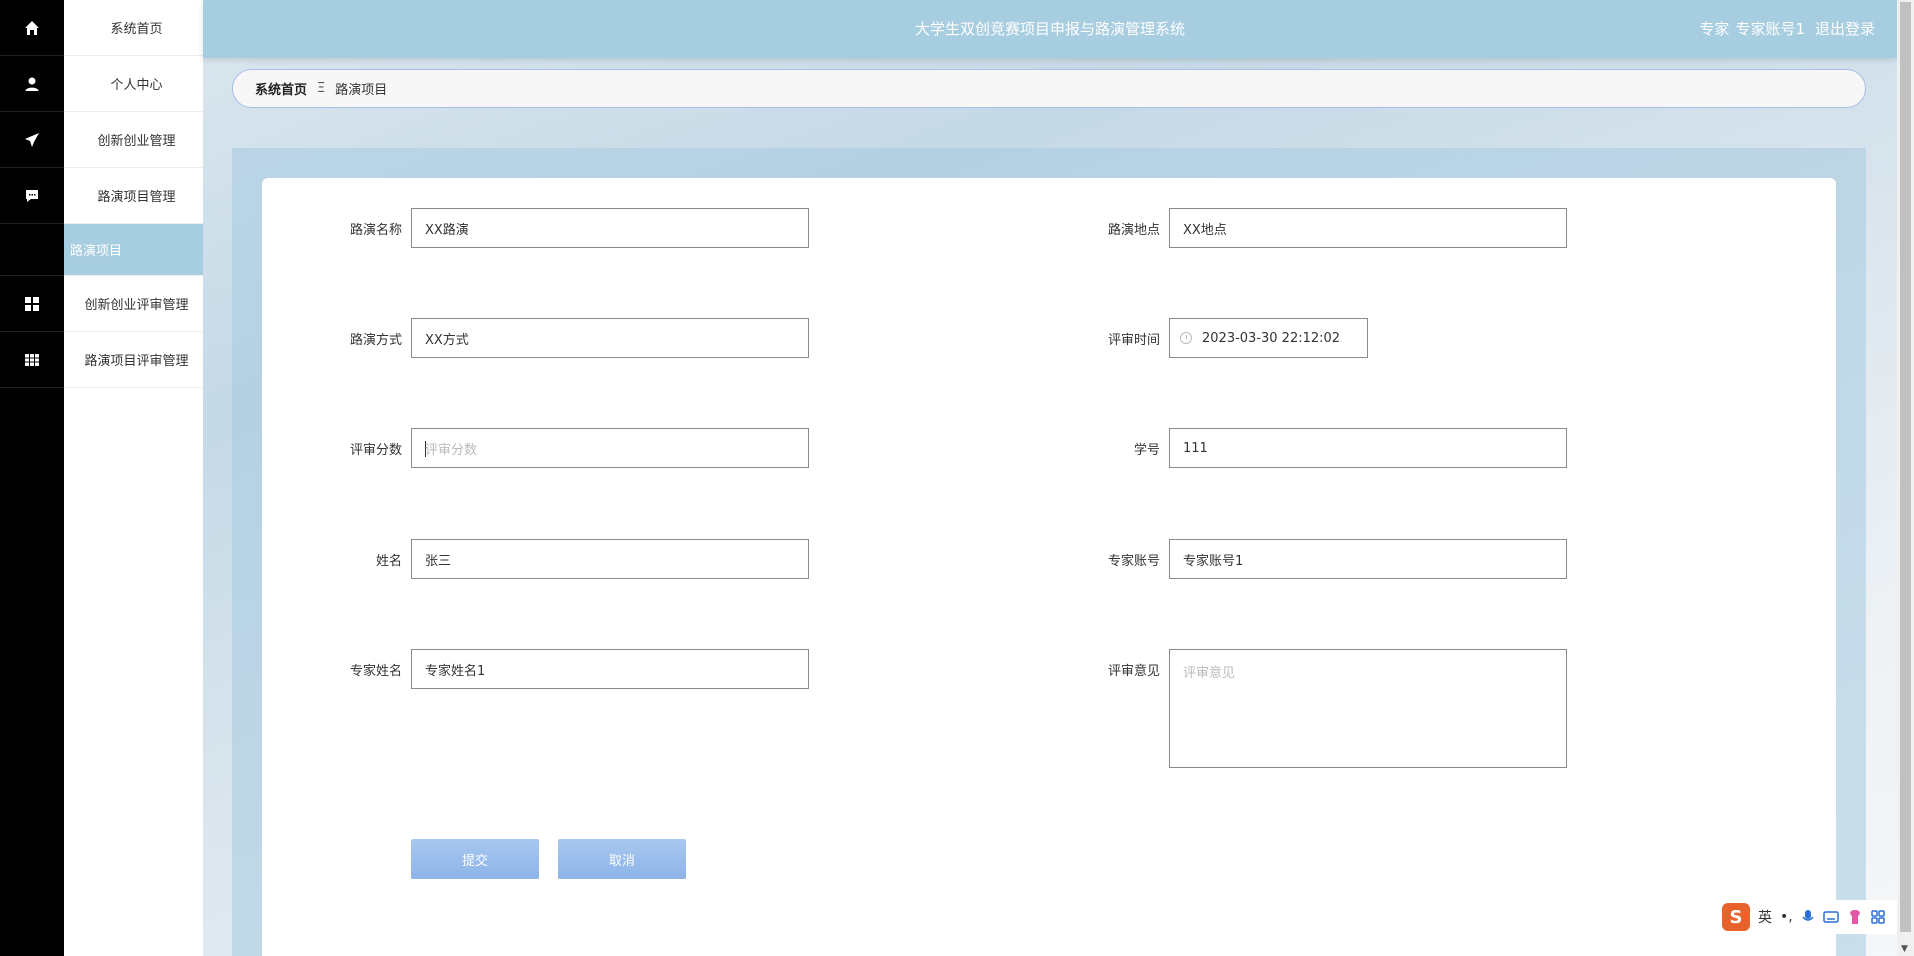 Image resolution: width=1914 pixels, height=956 pixels. What do you see at coordinates (610, 669) in the screenshot?
I see `expert-name-input: 专家姓名1` at bounding box center [610, 669].